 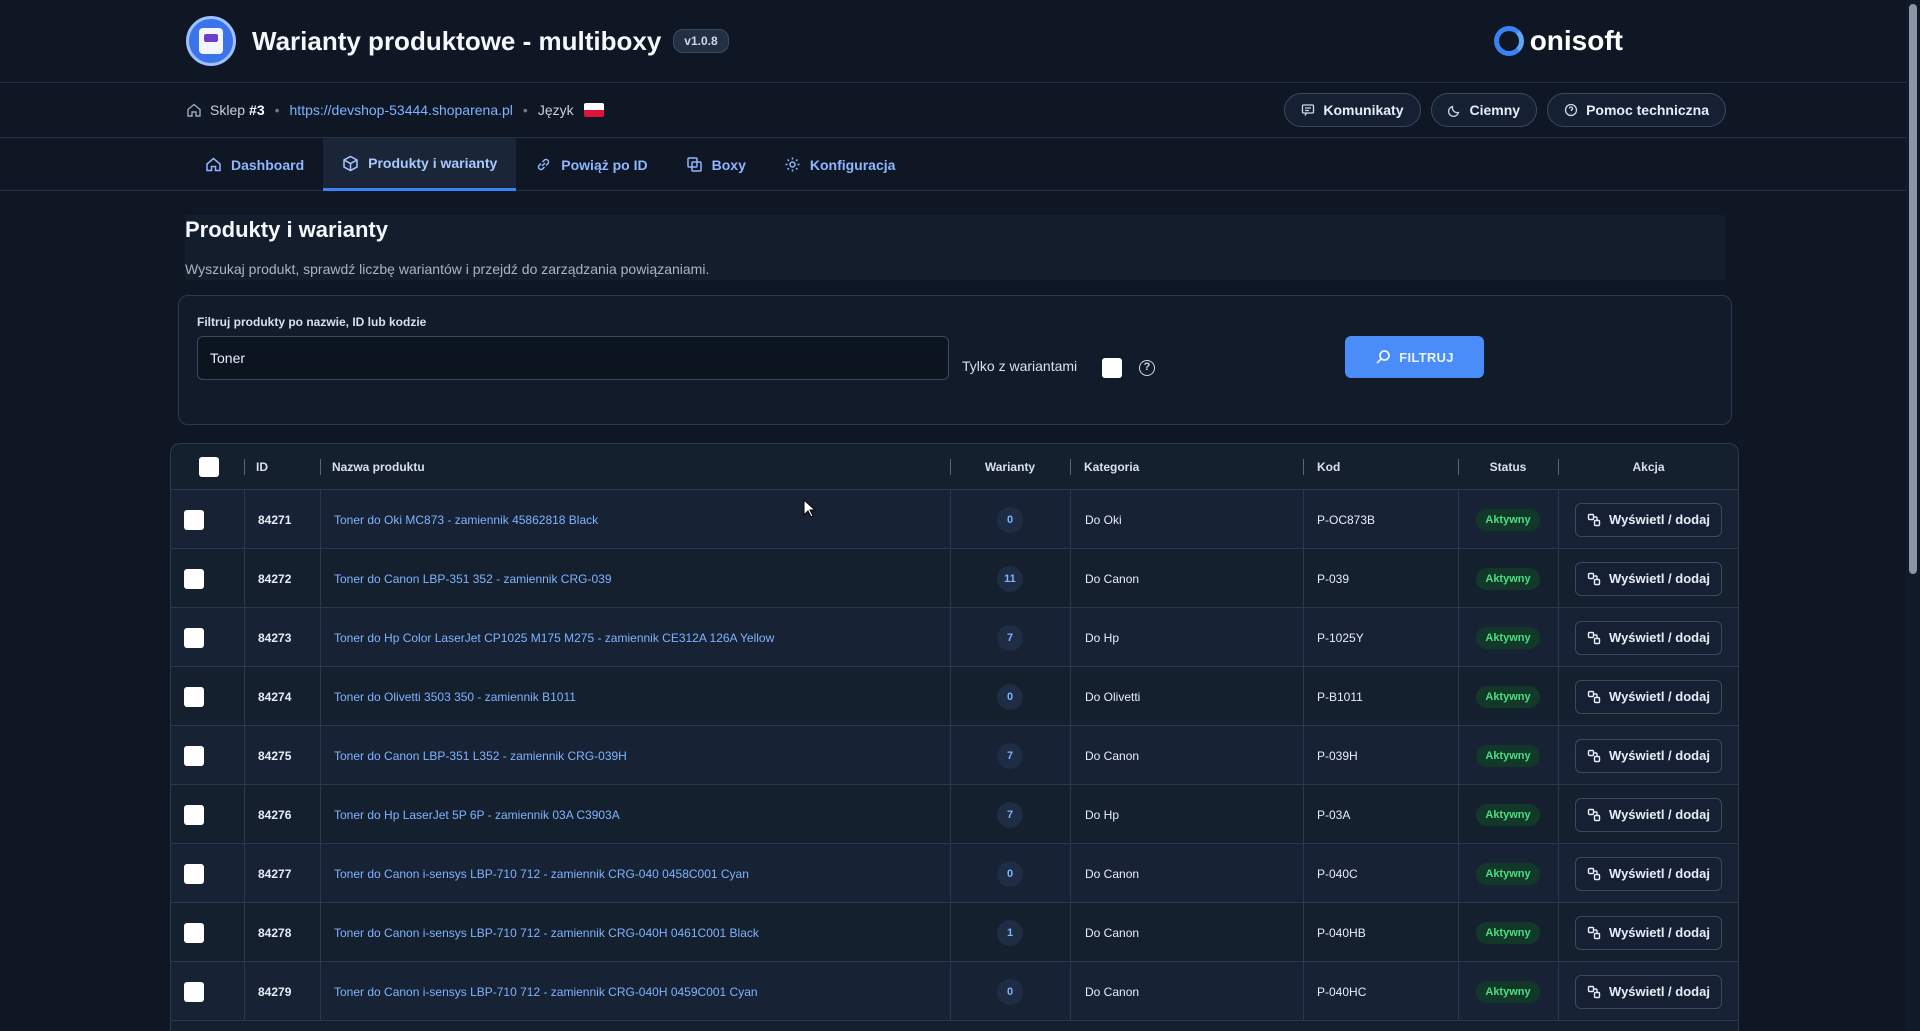 I want to click on tab-boxes: Boxy, so click(x=716, y=164).